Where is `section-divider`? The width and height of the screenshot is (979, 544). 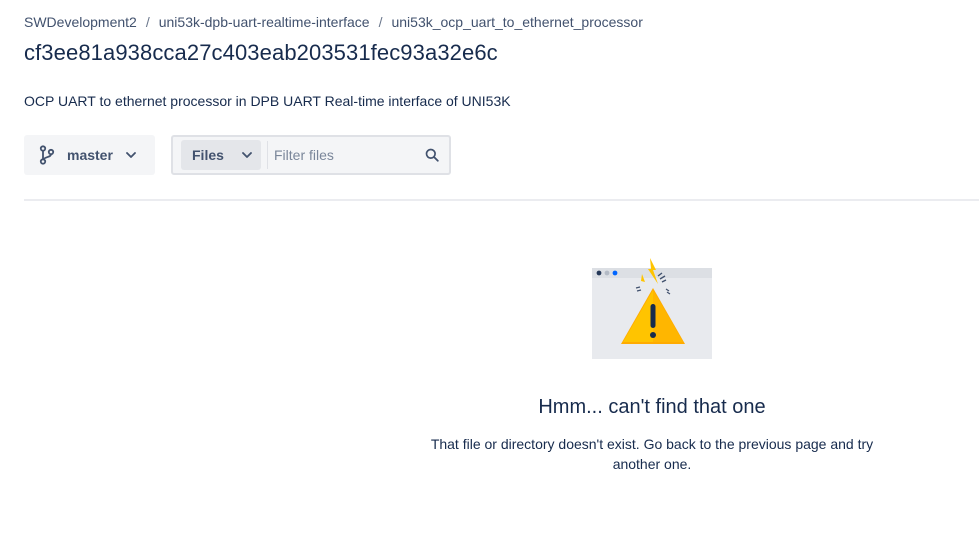 section-divider is located at coordinates (501, 200).